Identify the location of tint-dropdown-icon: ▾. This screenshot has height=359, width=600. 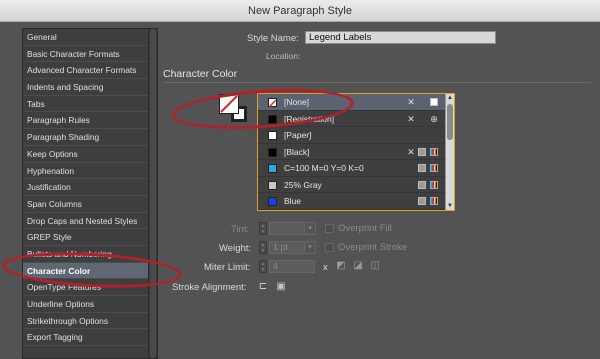
(310, 228).